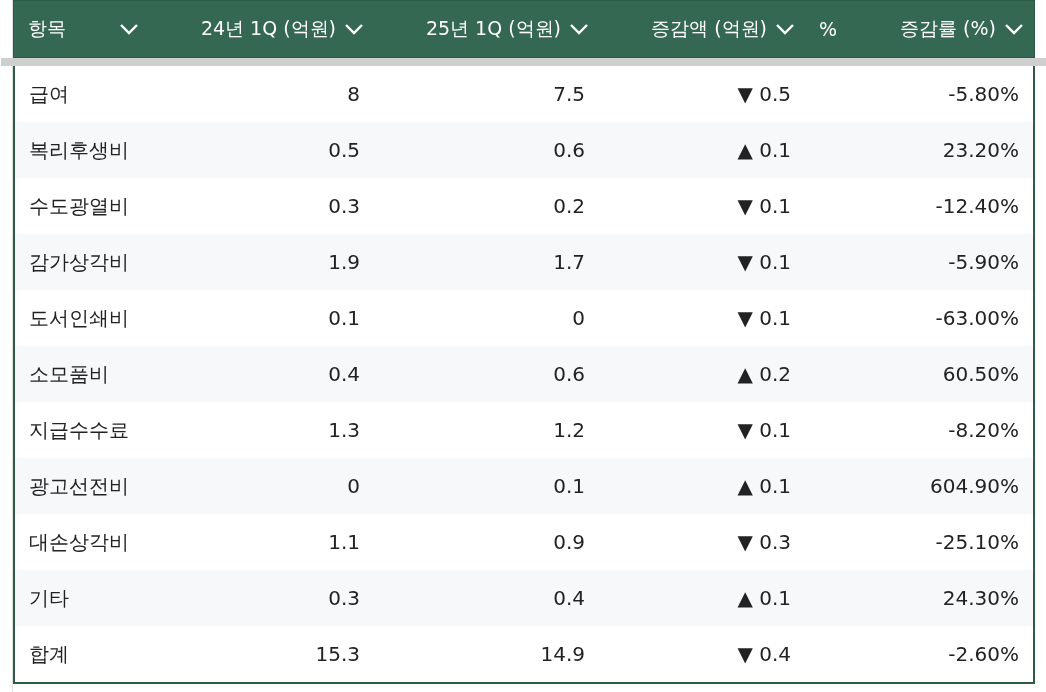 This screenshot has height=692, width=1046. Describe the element at coordinates (980, 150) in the screenshot. I see `table-cell-text: 23.20%` at that location.